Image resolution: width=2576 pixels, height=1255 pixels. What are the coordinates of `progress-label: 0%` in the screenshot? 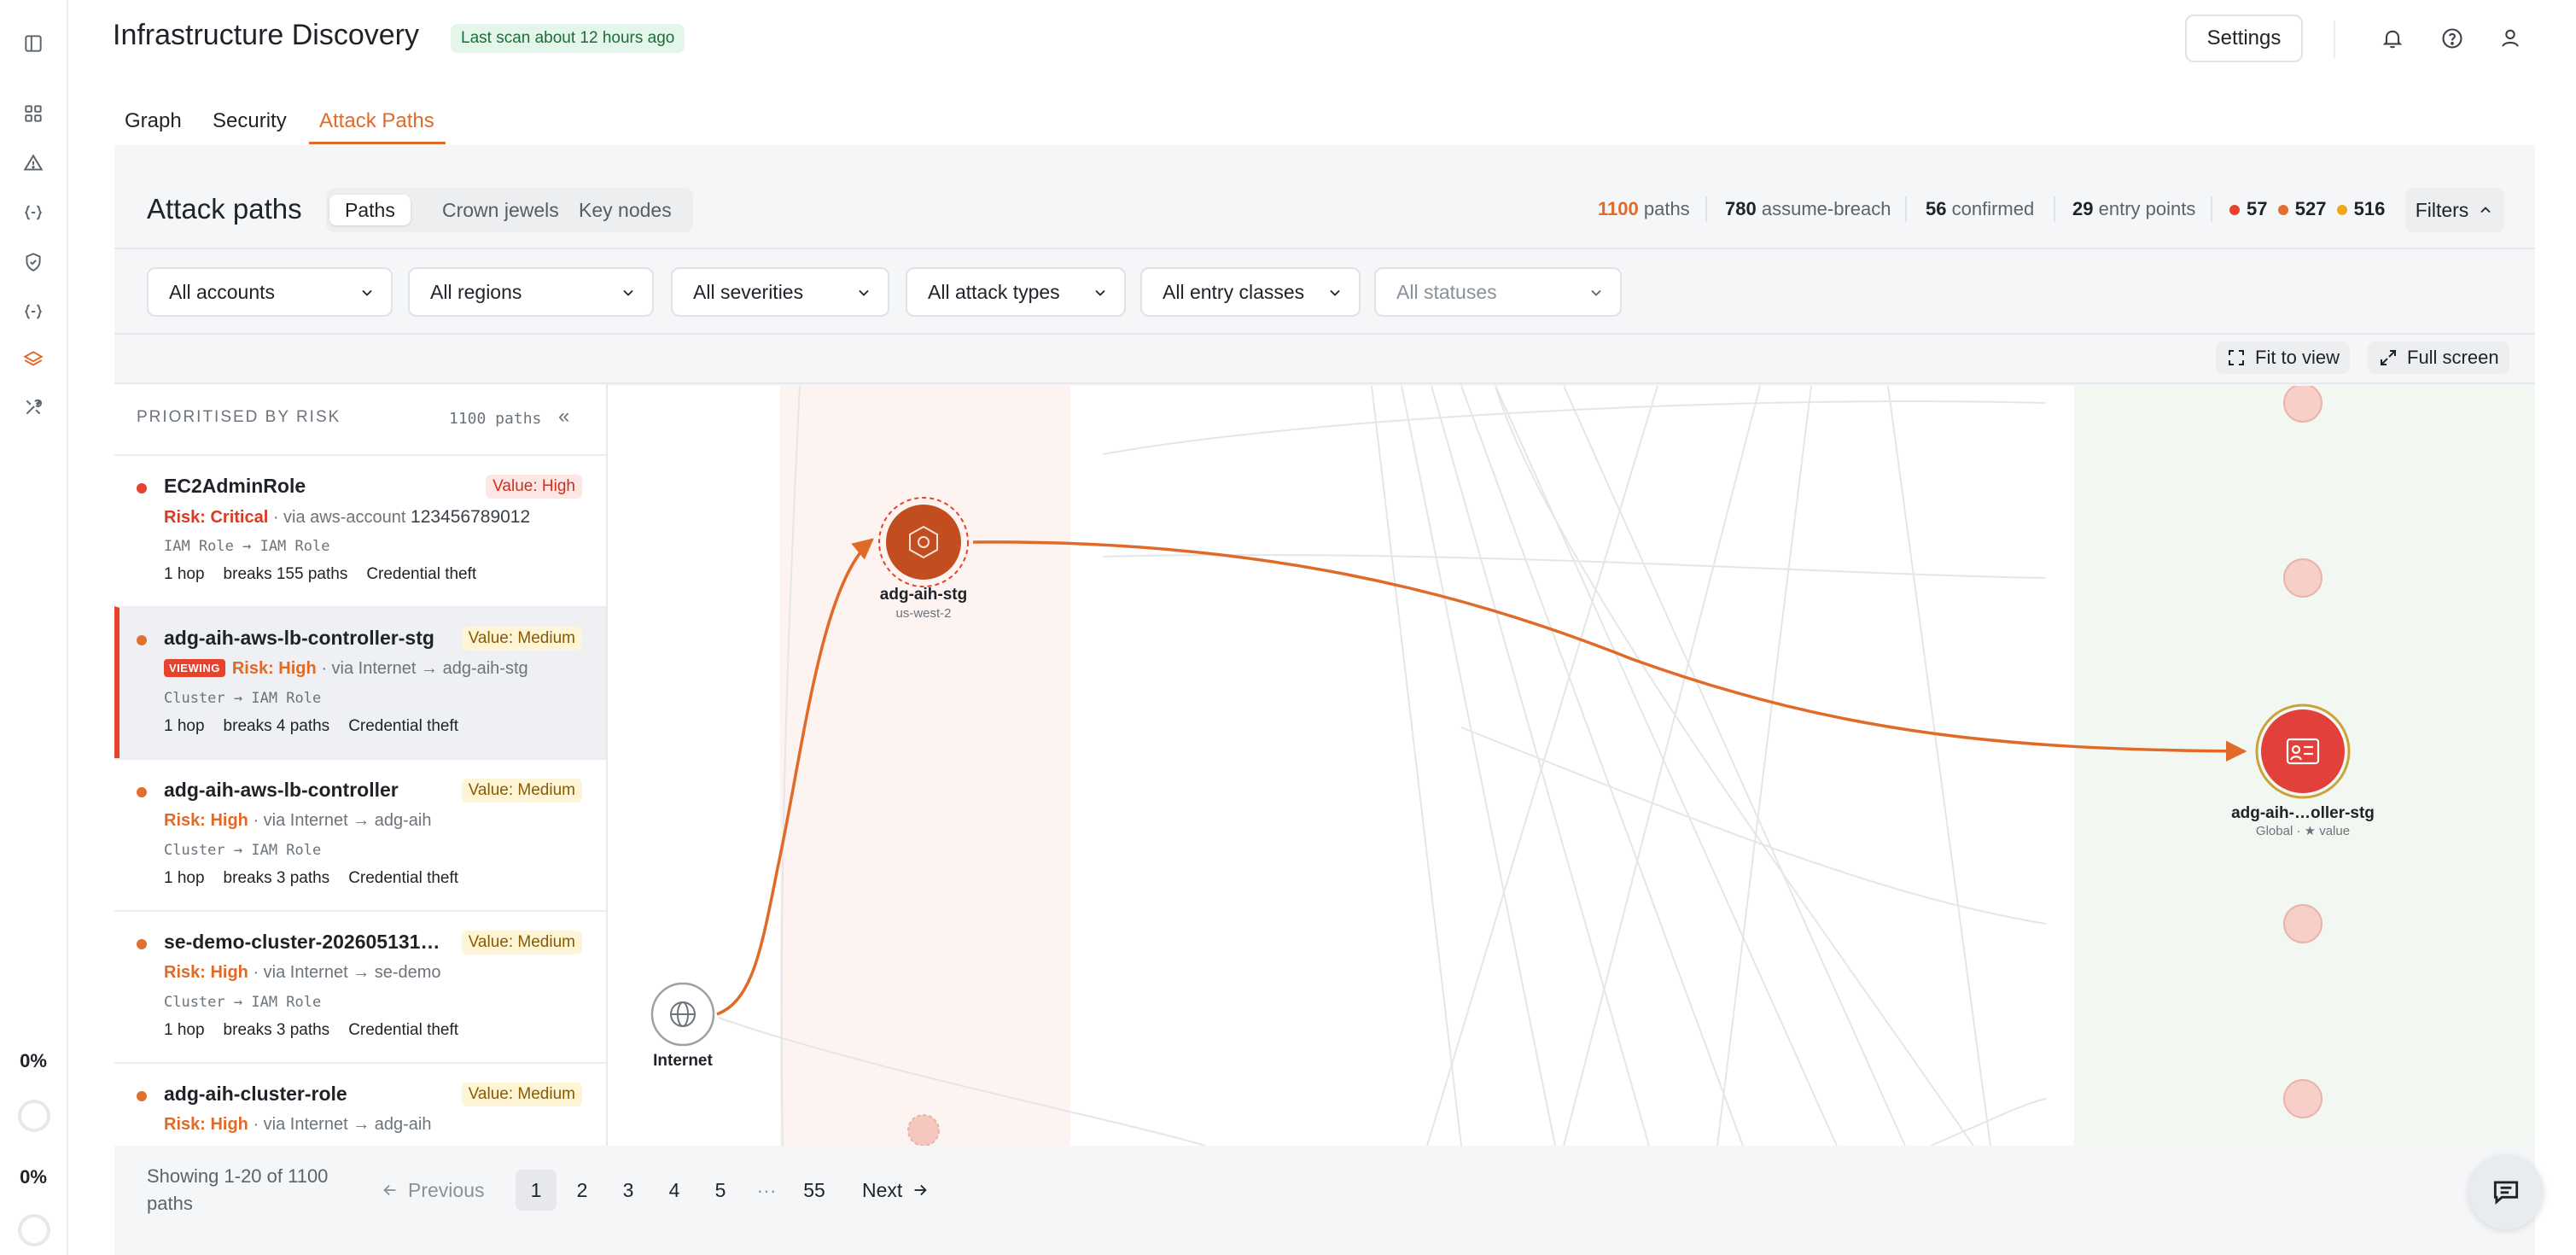 It's located at (33, 1060).